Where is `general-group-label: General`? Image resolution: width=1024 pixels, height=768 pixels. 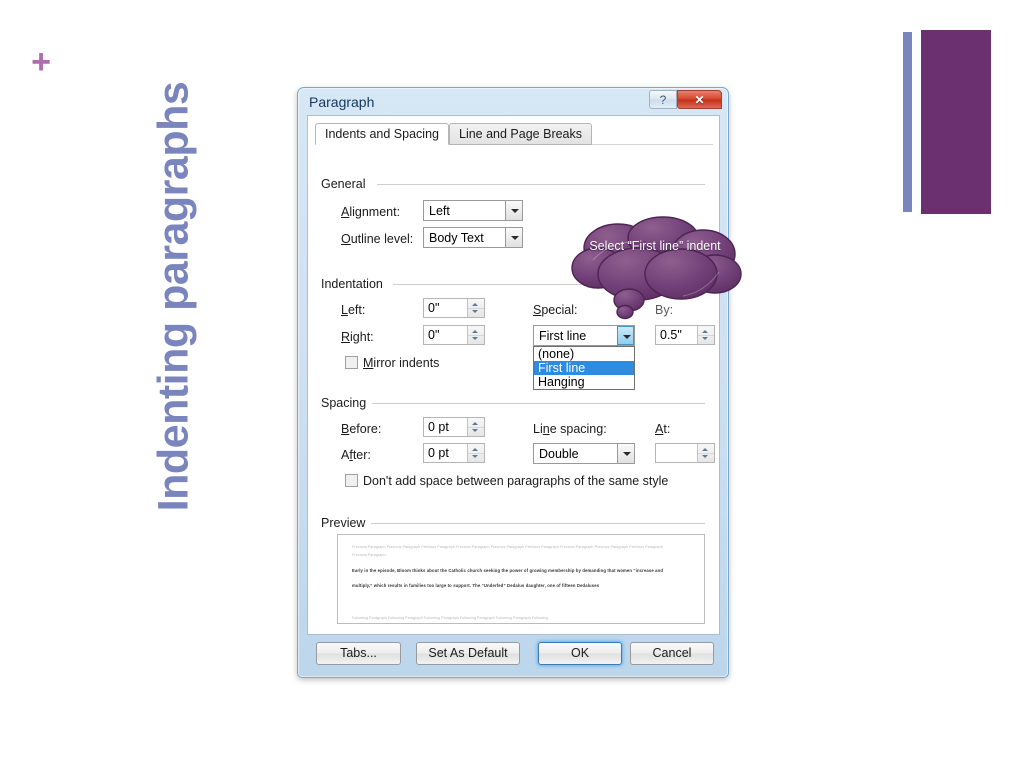 general-group-label: General is located at coordinates (343, 184).